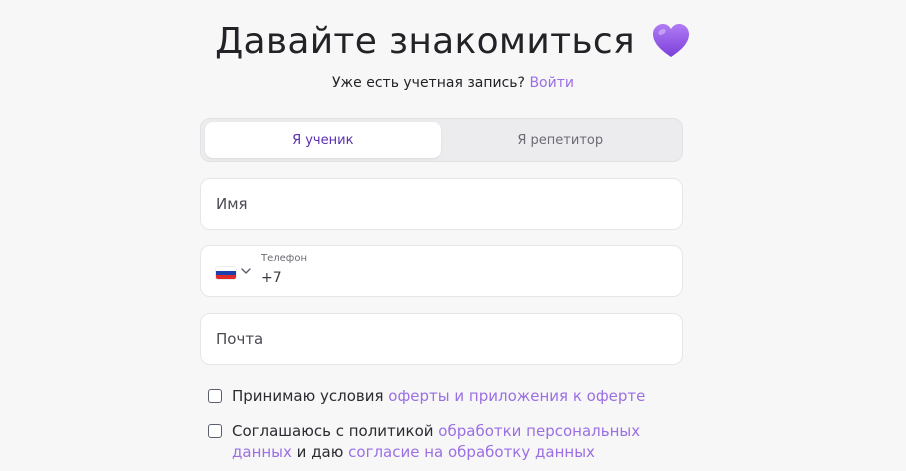 The height and width of the screenshot is (471, 906). What do you see at coordinates (246, 271) in the screenshot?
I see `chevron-down-icon` at bounding box center [246, 271].